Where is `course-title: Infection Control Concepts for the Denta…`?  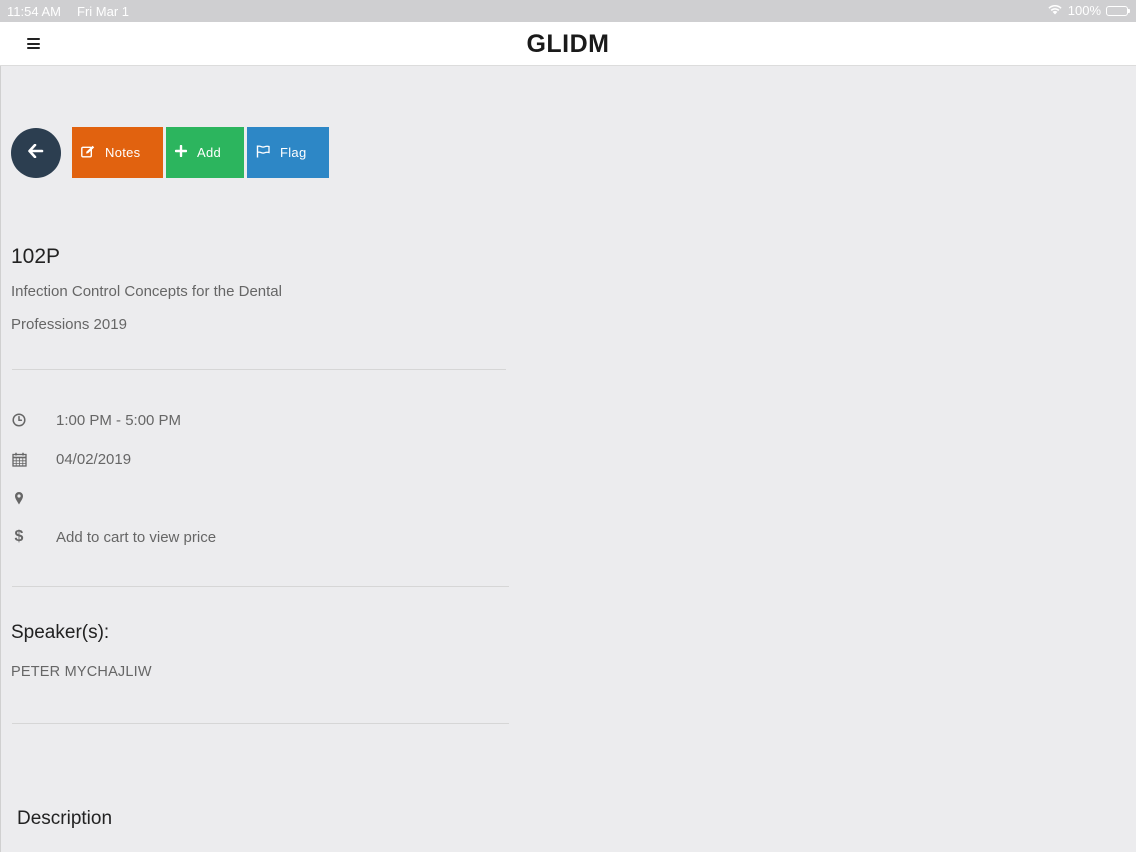 course-title: Infection Control Concepts for the Denta… is located at coordinates (146, 308).